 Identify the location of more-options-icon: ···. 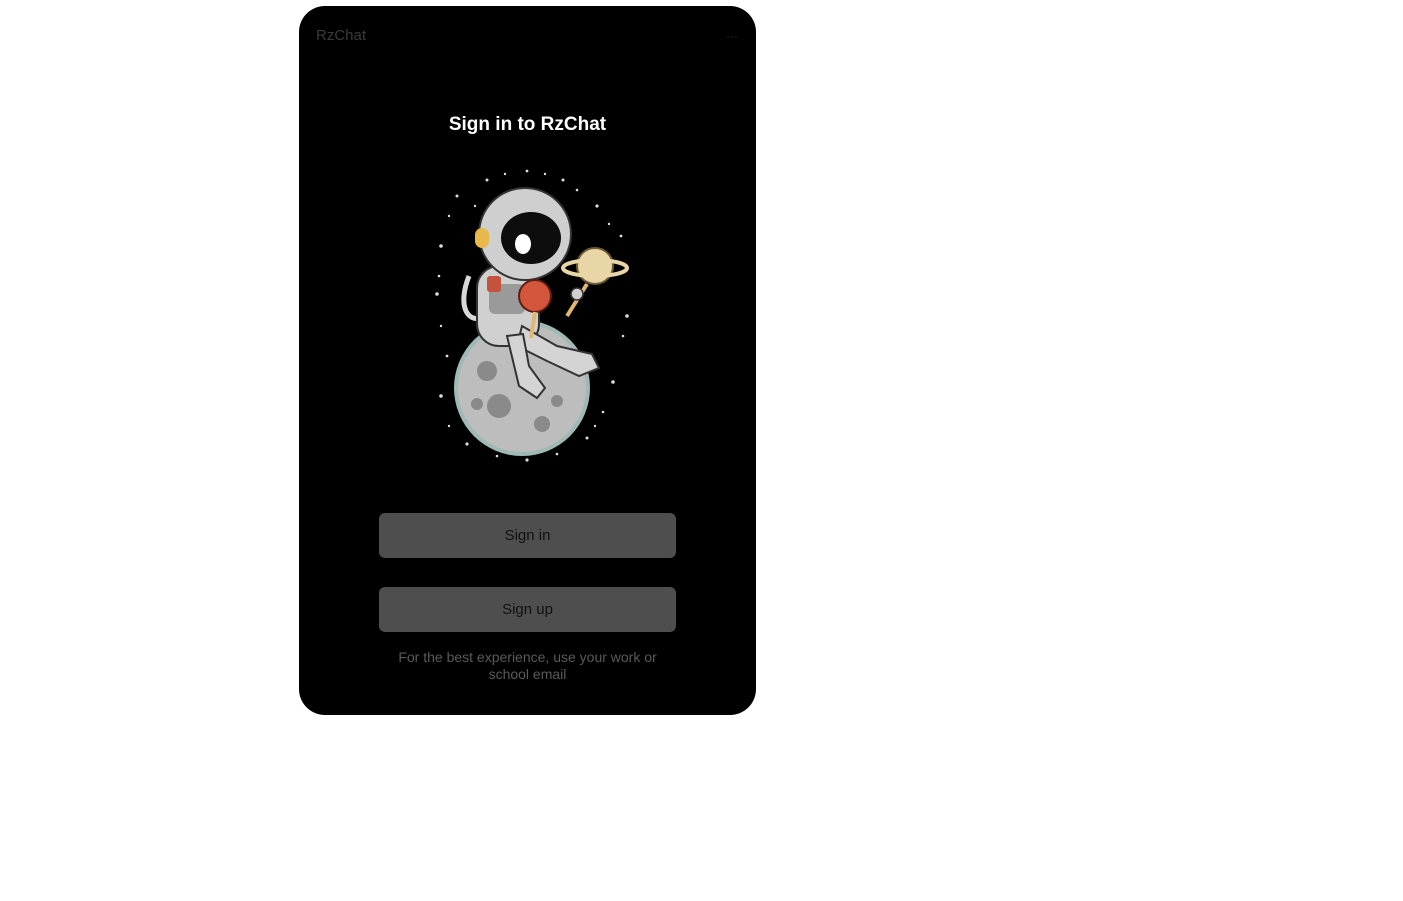
(732, 36).